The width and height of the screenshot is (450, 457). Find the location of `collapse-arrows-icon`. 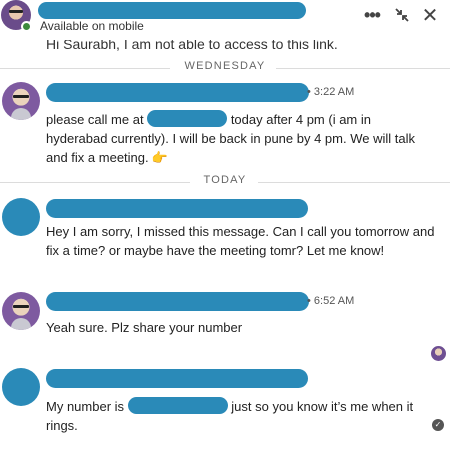

collapse-arrows-icon is located at coordinates (402, 15).